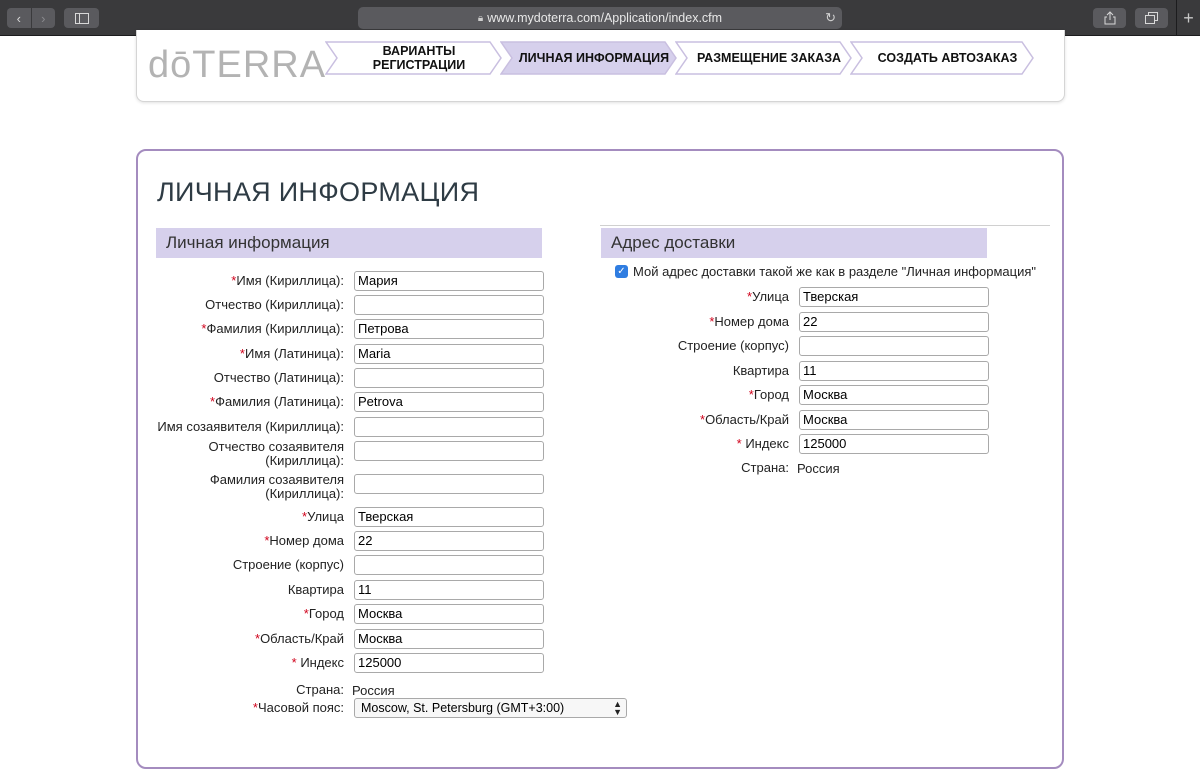 The image size is (1200, 769). What do you see at coordinates (769, 58) in the screenshot?
I see `step-label: РАЗМЕЩЕНИЕ ЗАКАЗА` at bounding box center [769, 58].